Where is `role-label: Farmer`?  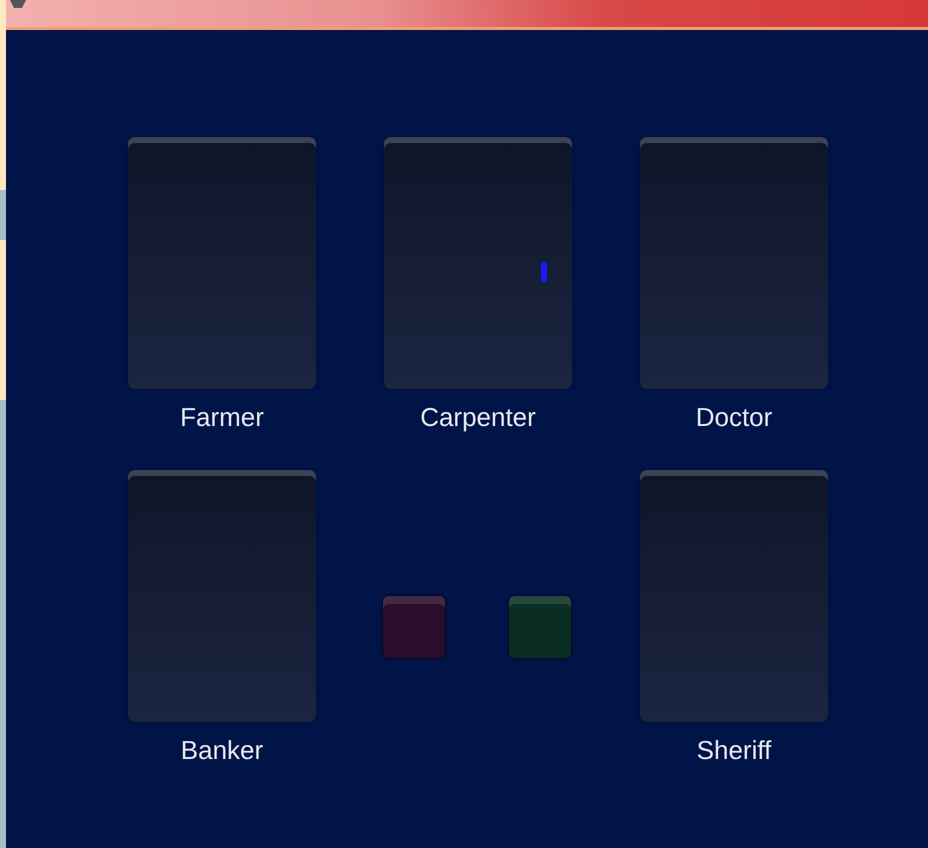
role-label: Farmer is located at coordinates (222, 417).